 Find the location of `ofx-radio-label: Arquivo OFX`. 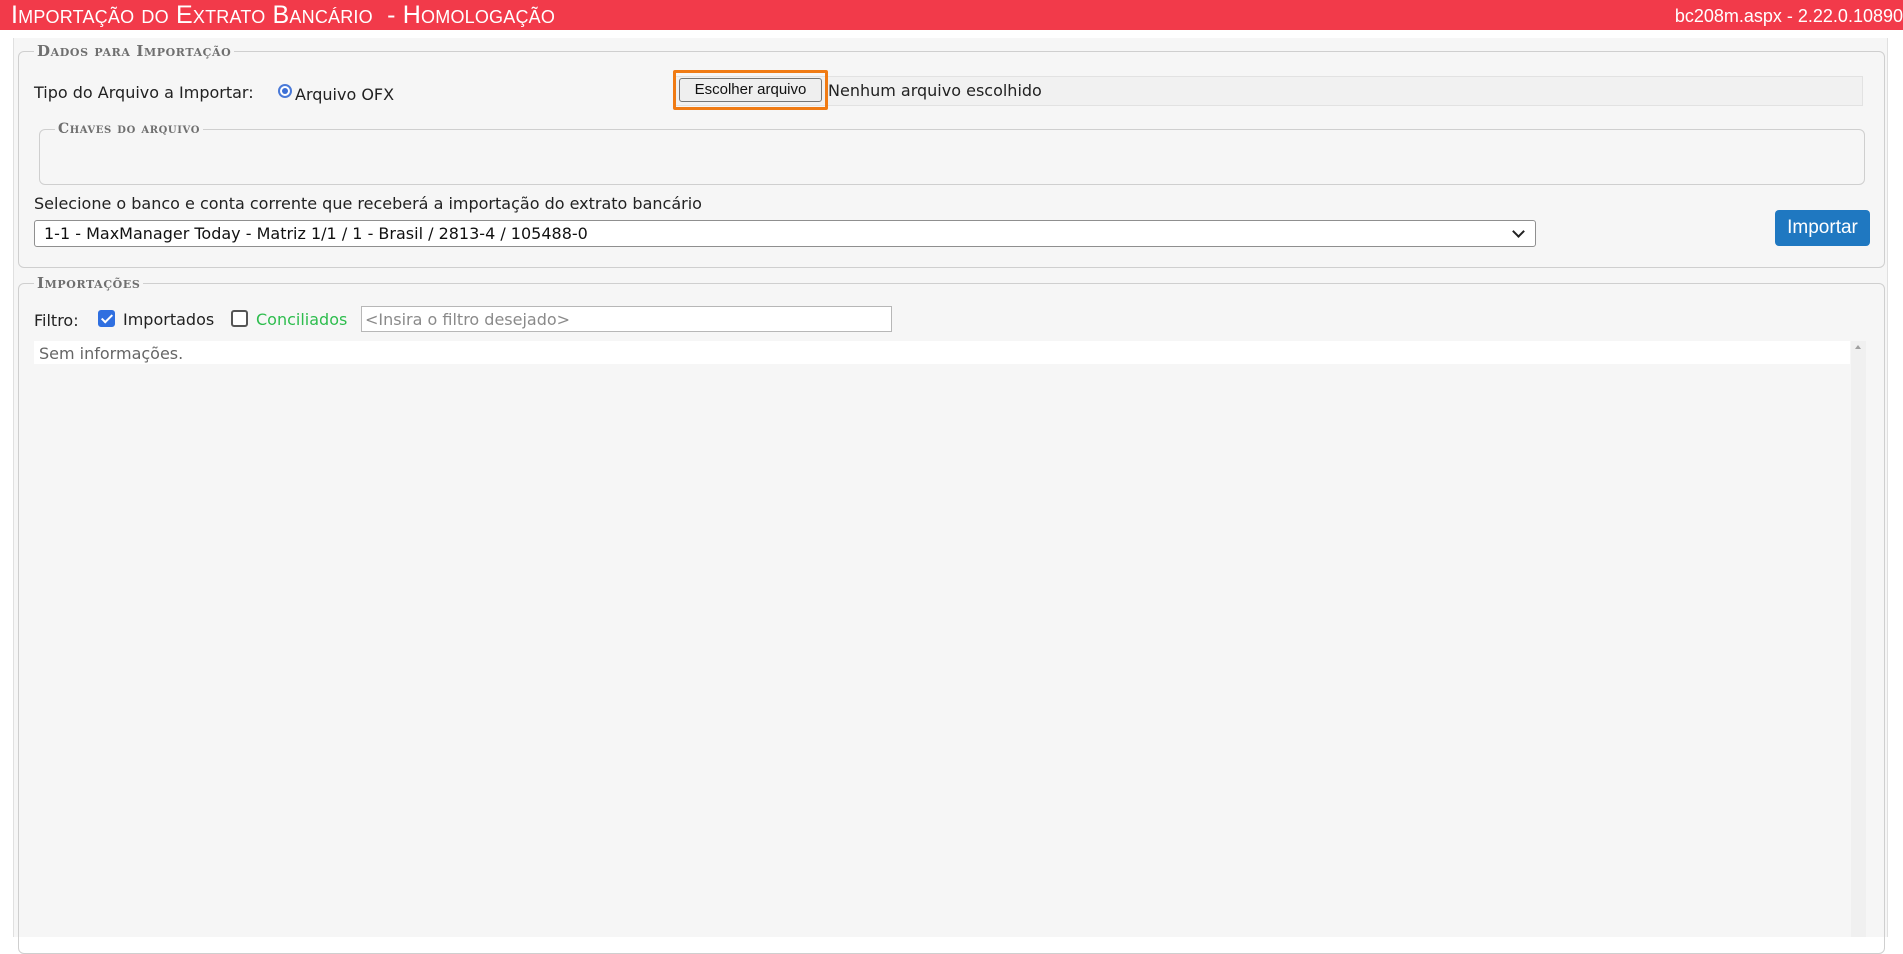

ofx-radio-label: Arquivo OFX is located at coordinates (344, 94).